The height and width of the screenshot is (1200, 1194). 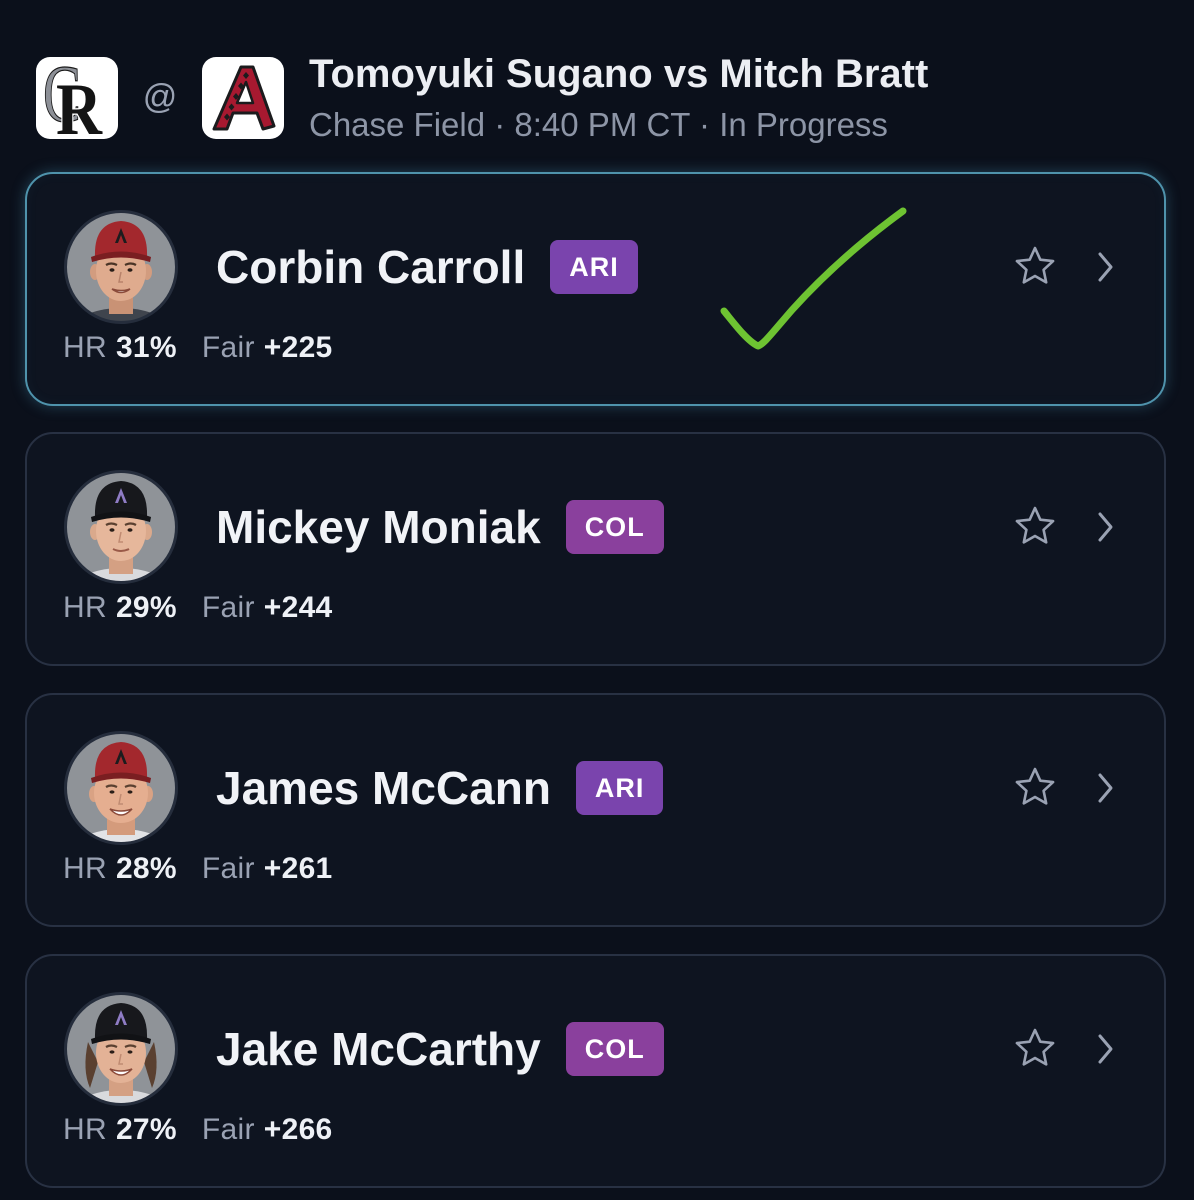 What do you see at coordinates (371, 267) in the screenshot?
I see `player-name: Corbin Carroll` at bounding box center [371, 267].